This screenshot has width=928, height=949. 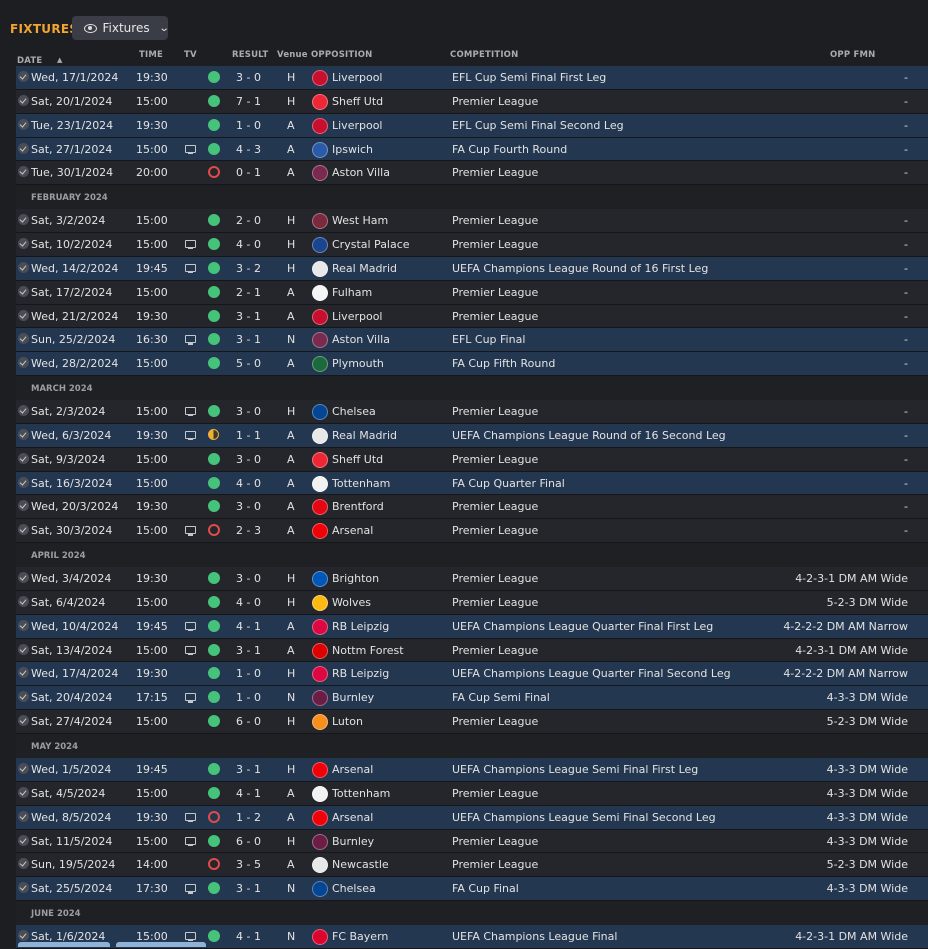 What do you see at coordinates (351, 602) in the screenshot?
I see `fixture-opposition: Wolves` at bounding box center [351, 602].